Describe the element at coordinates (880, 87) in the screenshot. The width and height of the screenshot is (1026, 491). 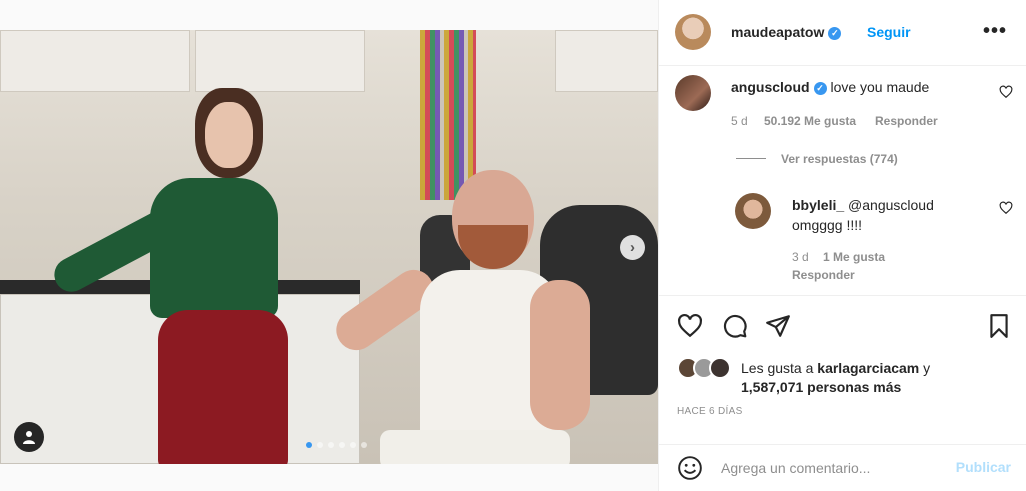
I see `comment-text: love you maude` at that location.